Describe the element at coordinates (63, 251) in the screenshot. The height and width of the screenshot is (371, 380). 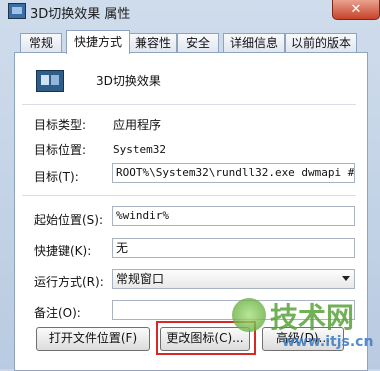
I see `hotkey-label: 快捷键(K):` at that location.